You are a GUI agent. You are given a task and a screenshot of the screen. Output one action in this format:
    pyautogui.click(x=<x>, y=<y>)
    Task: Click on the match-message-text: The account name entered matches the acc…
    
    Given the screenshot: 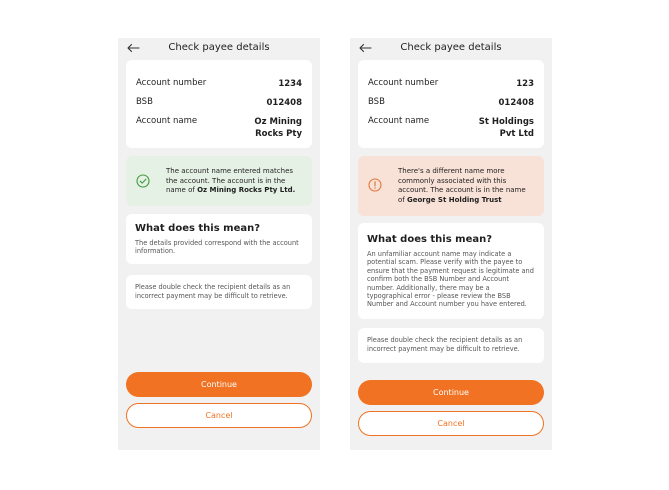 What is the action you would take?
    pyautogui.click(x=234, y=181)
    